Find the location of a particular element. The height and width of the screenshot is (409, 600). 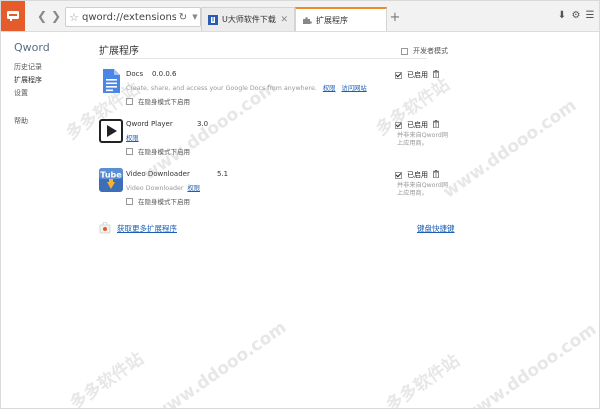

docs-icon is located at coordinates (111, 81).